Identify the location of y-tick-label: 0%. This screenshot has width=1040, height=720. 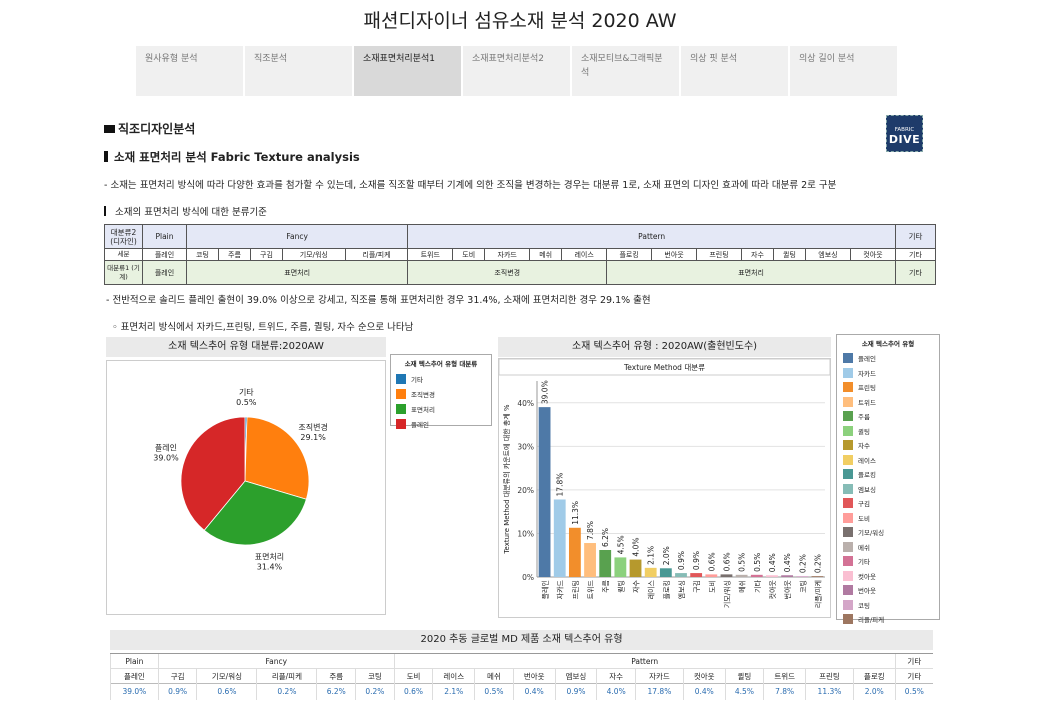
(528, 577).